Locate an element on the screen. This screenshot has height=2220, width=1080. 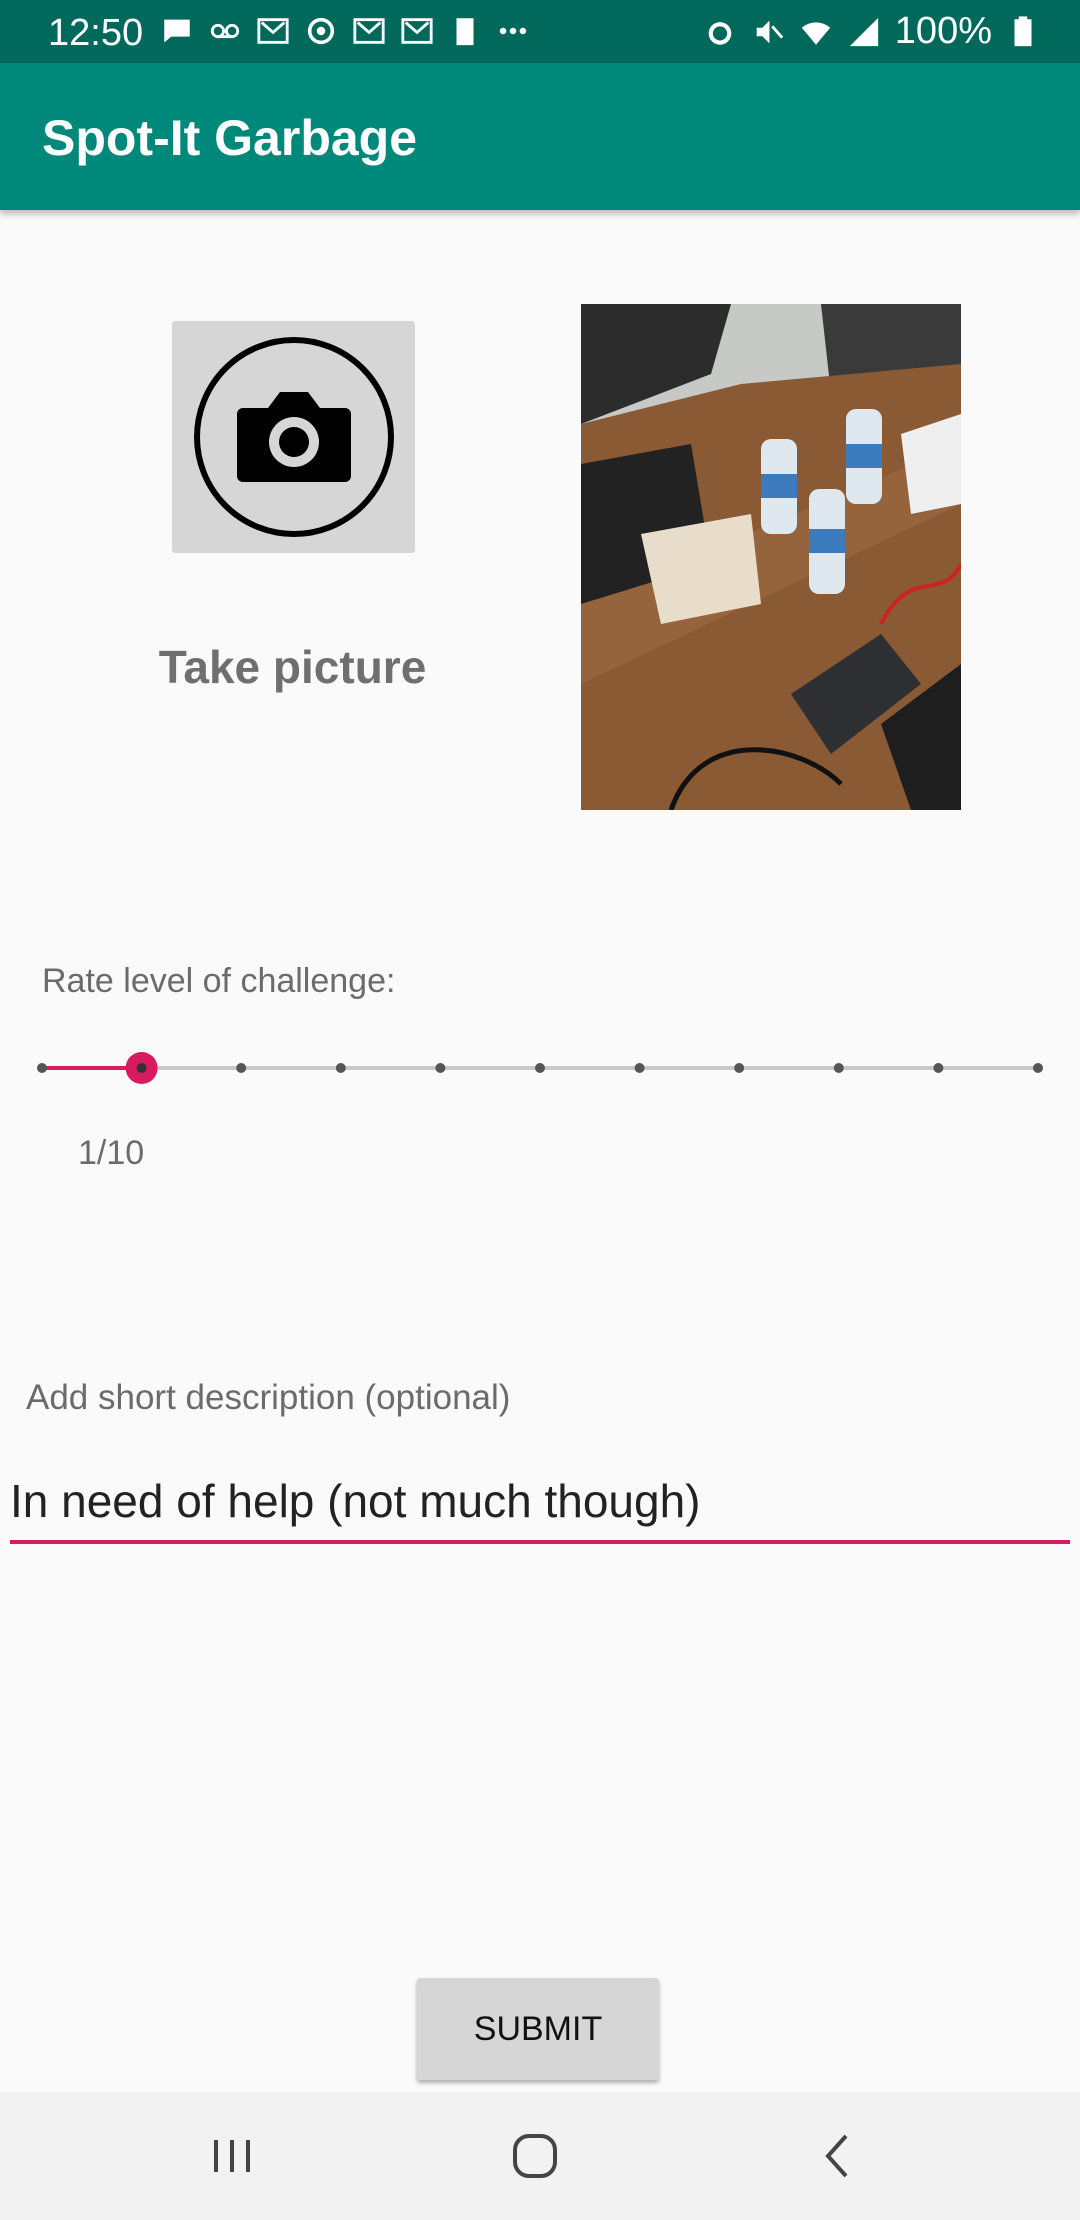
camera-icon is located at coordinates (294, 437).